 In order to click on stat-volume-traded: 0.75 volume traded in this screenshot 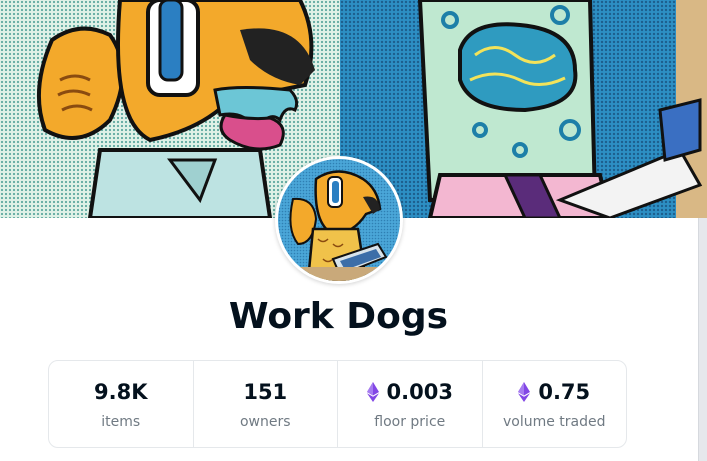, I will do `click(555, 404)`.